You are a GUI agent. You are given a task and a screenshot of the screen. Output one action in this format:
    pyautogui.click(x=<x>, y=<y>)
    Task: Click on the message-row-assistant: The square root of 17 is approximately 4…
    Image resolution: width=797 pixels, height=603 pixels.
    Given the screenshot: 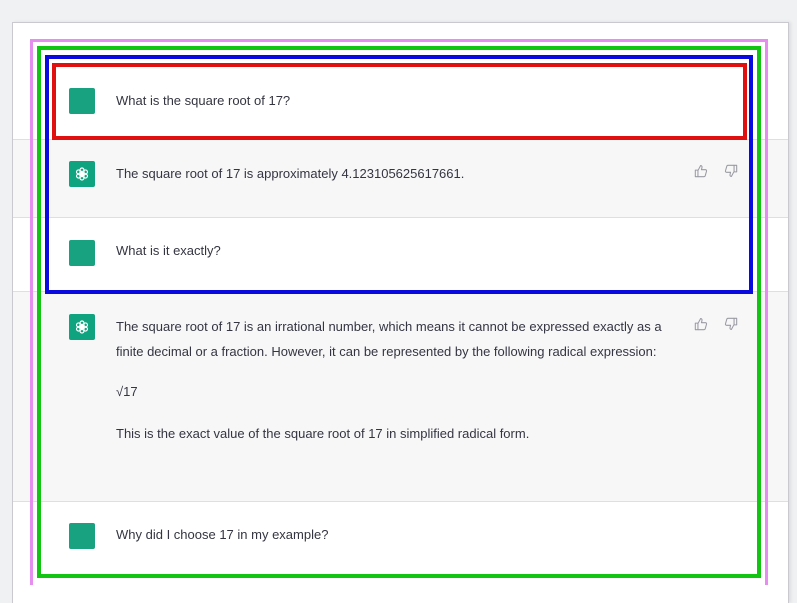 What is the action you would take?
    pyautogui.click(x=400, y=179)
    